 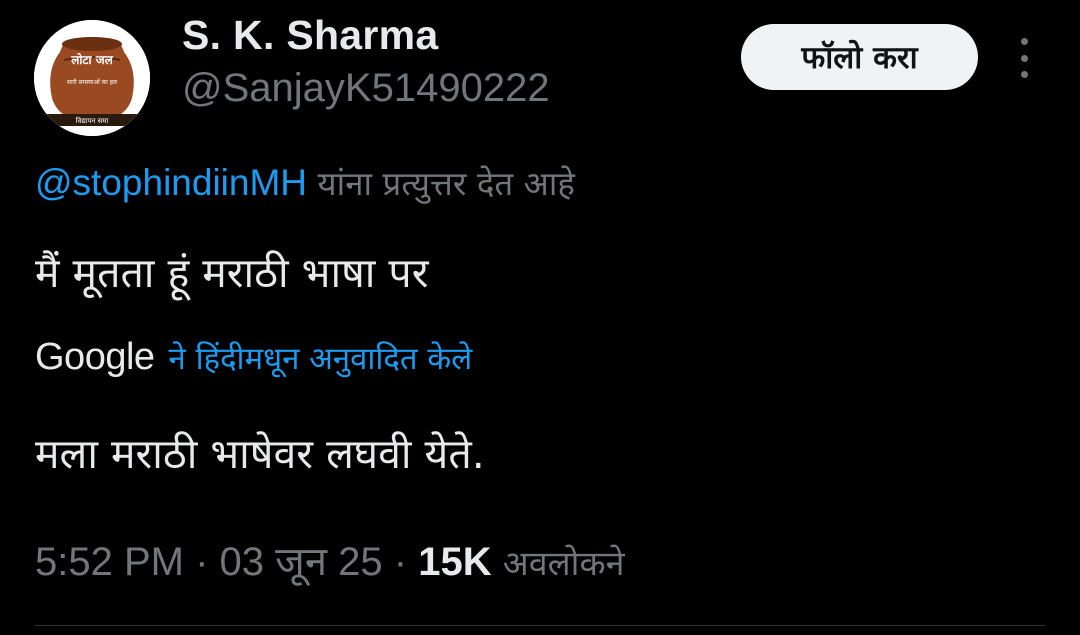 What do you see at coordinates (232, 273) in the screenshot?
I see `tweet-text: मैं मूतता हूं मराठी भाषा पर` at bounding box center [232, 273].